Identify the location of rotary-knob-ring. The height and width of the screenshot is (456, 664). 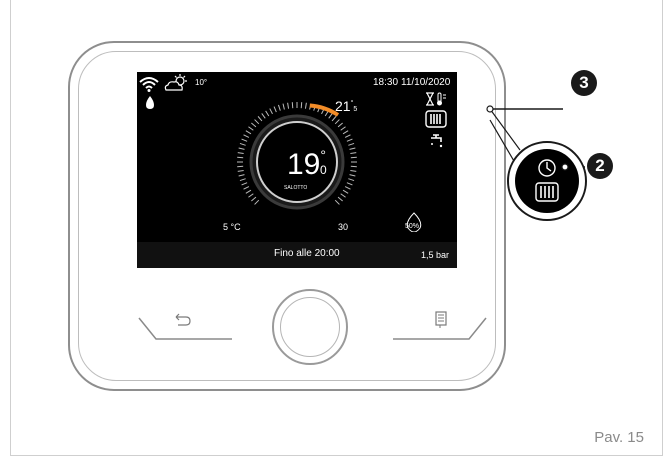
(310, 327).